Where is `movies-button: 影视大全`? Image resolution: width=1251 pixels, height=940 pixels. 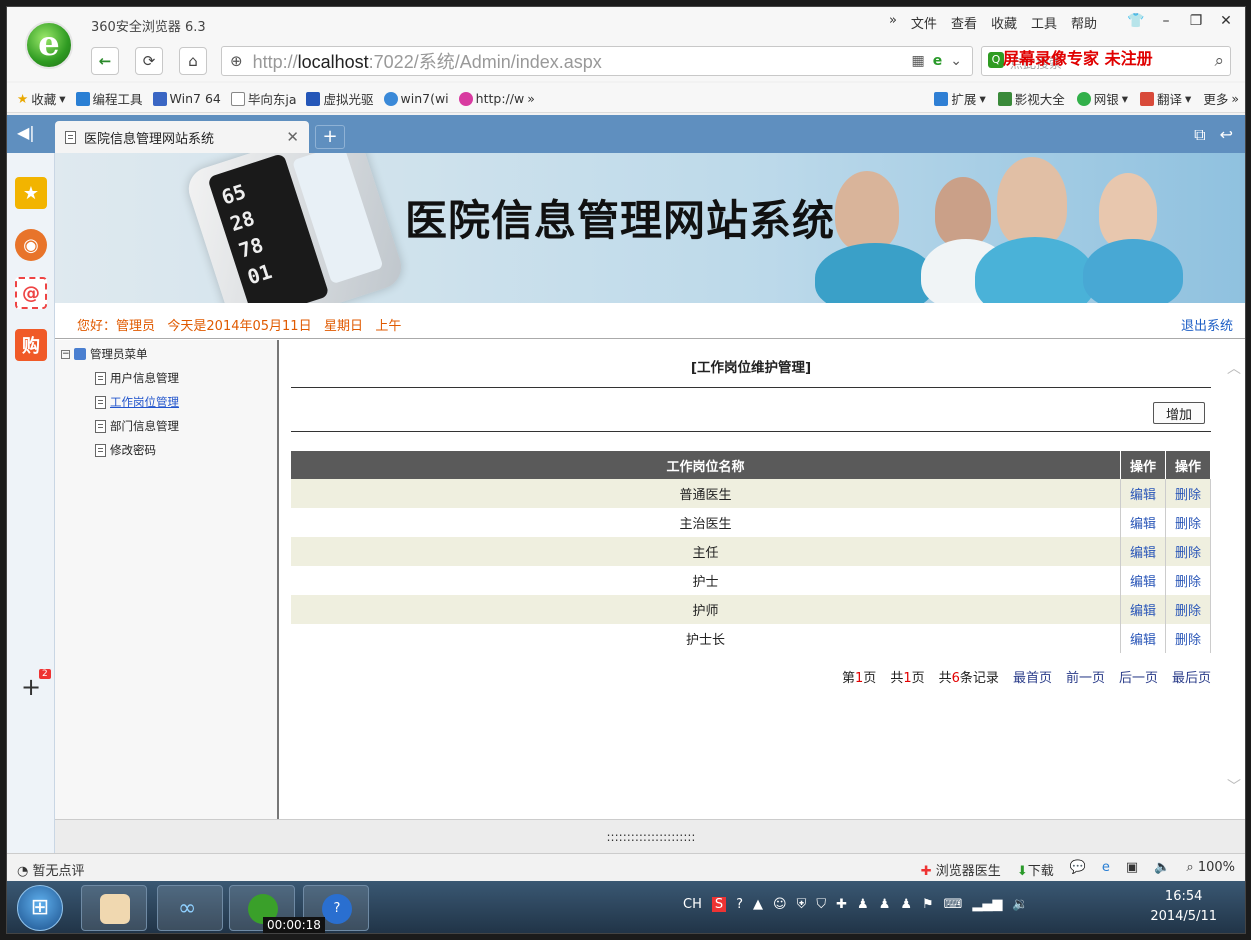
movies-button: 影视大全 is located at coordinates (1031, 98).